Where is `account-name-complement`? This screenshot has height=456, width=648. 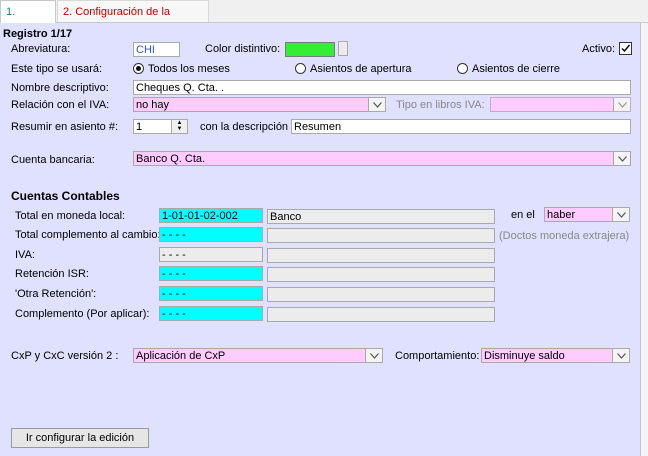 account-name-complement is located at coordinates (381, 235).